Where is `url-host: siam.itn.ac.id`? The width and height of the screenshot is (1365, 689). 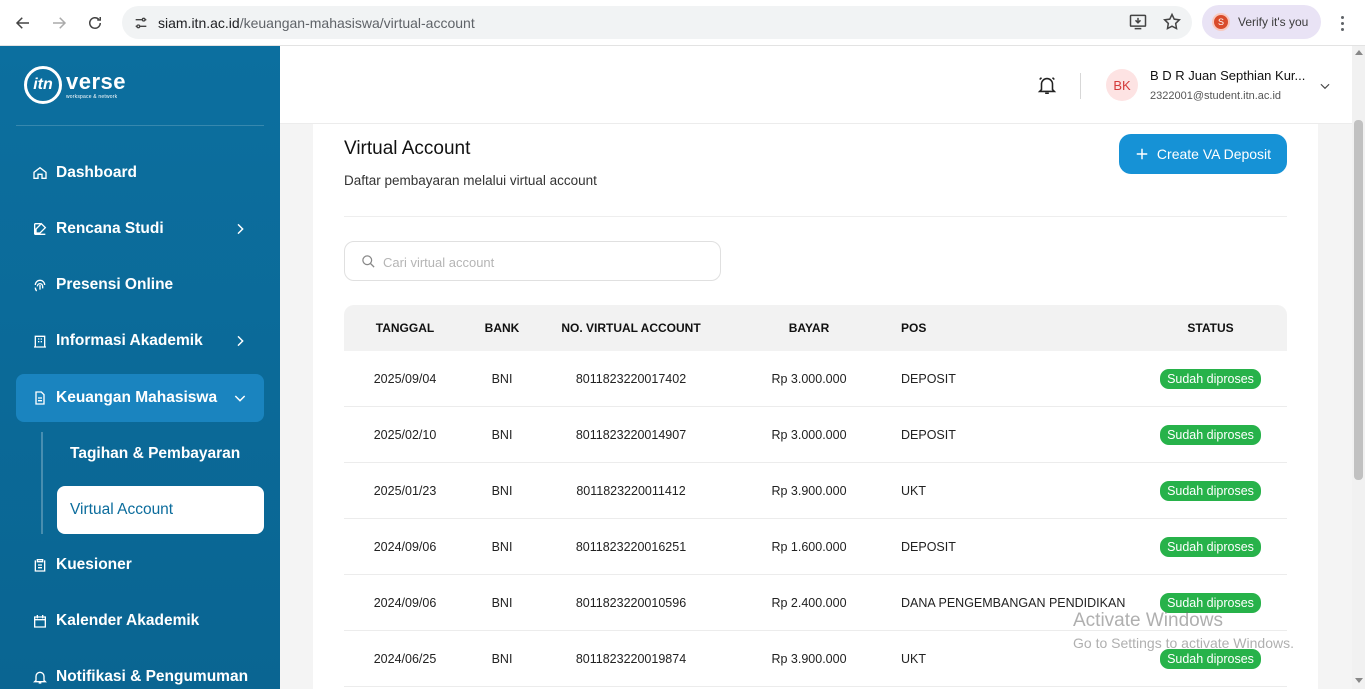
url-host: siam.itn.ac.id is located at coordinates (199, 22).